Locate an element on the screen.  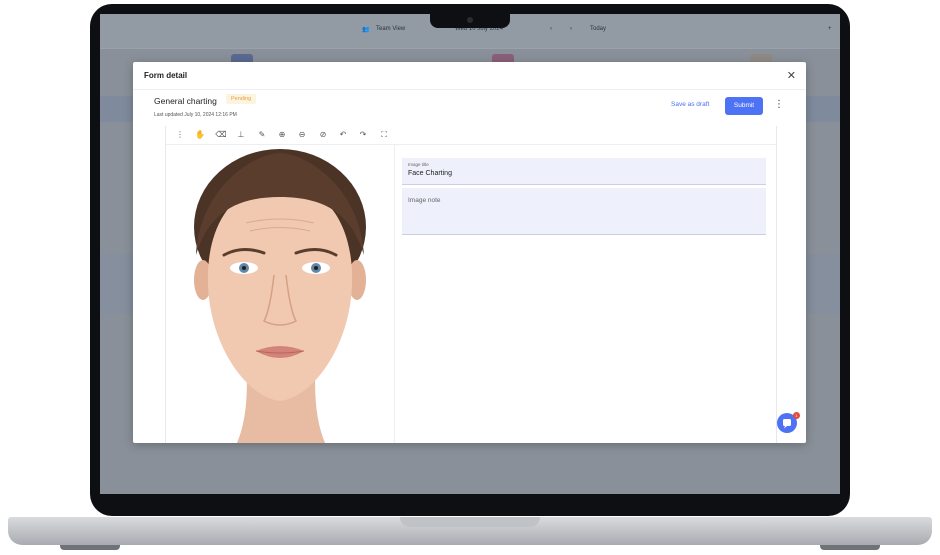
zoom-out-icon: ⊖ is located at coordinates (302, 135).